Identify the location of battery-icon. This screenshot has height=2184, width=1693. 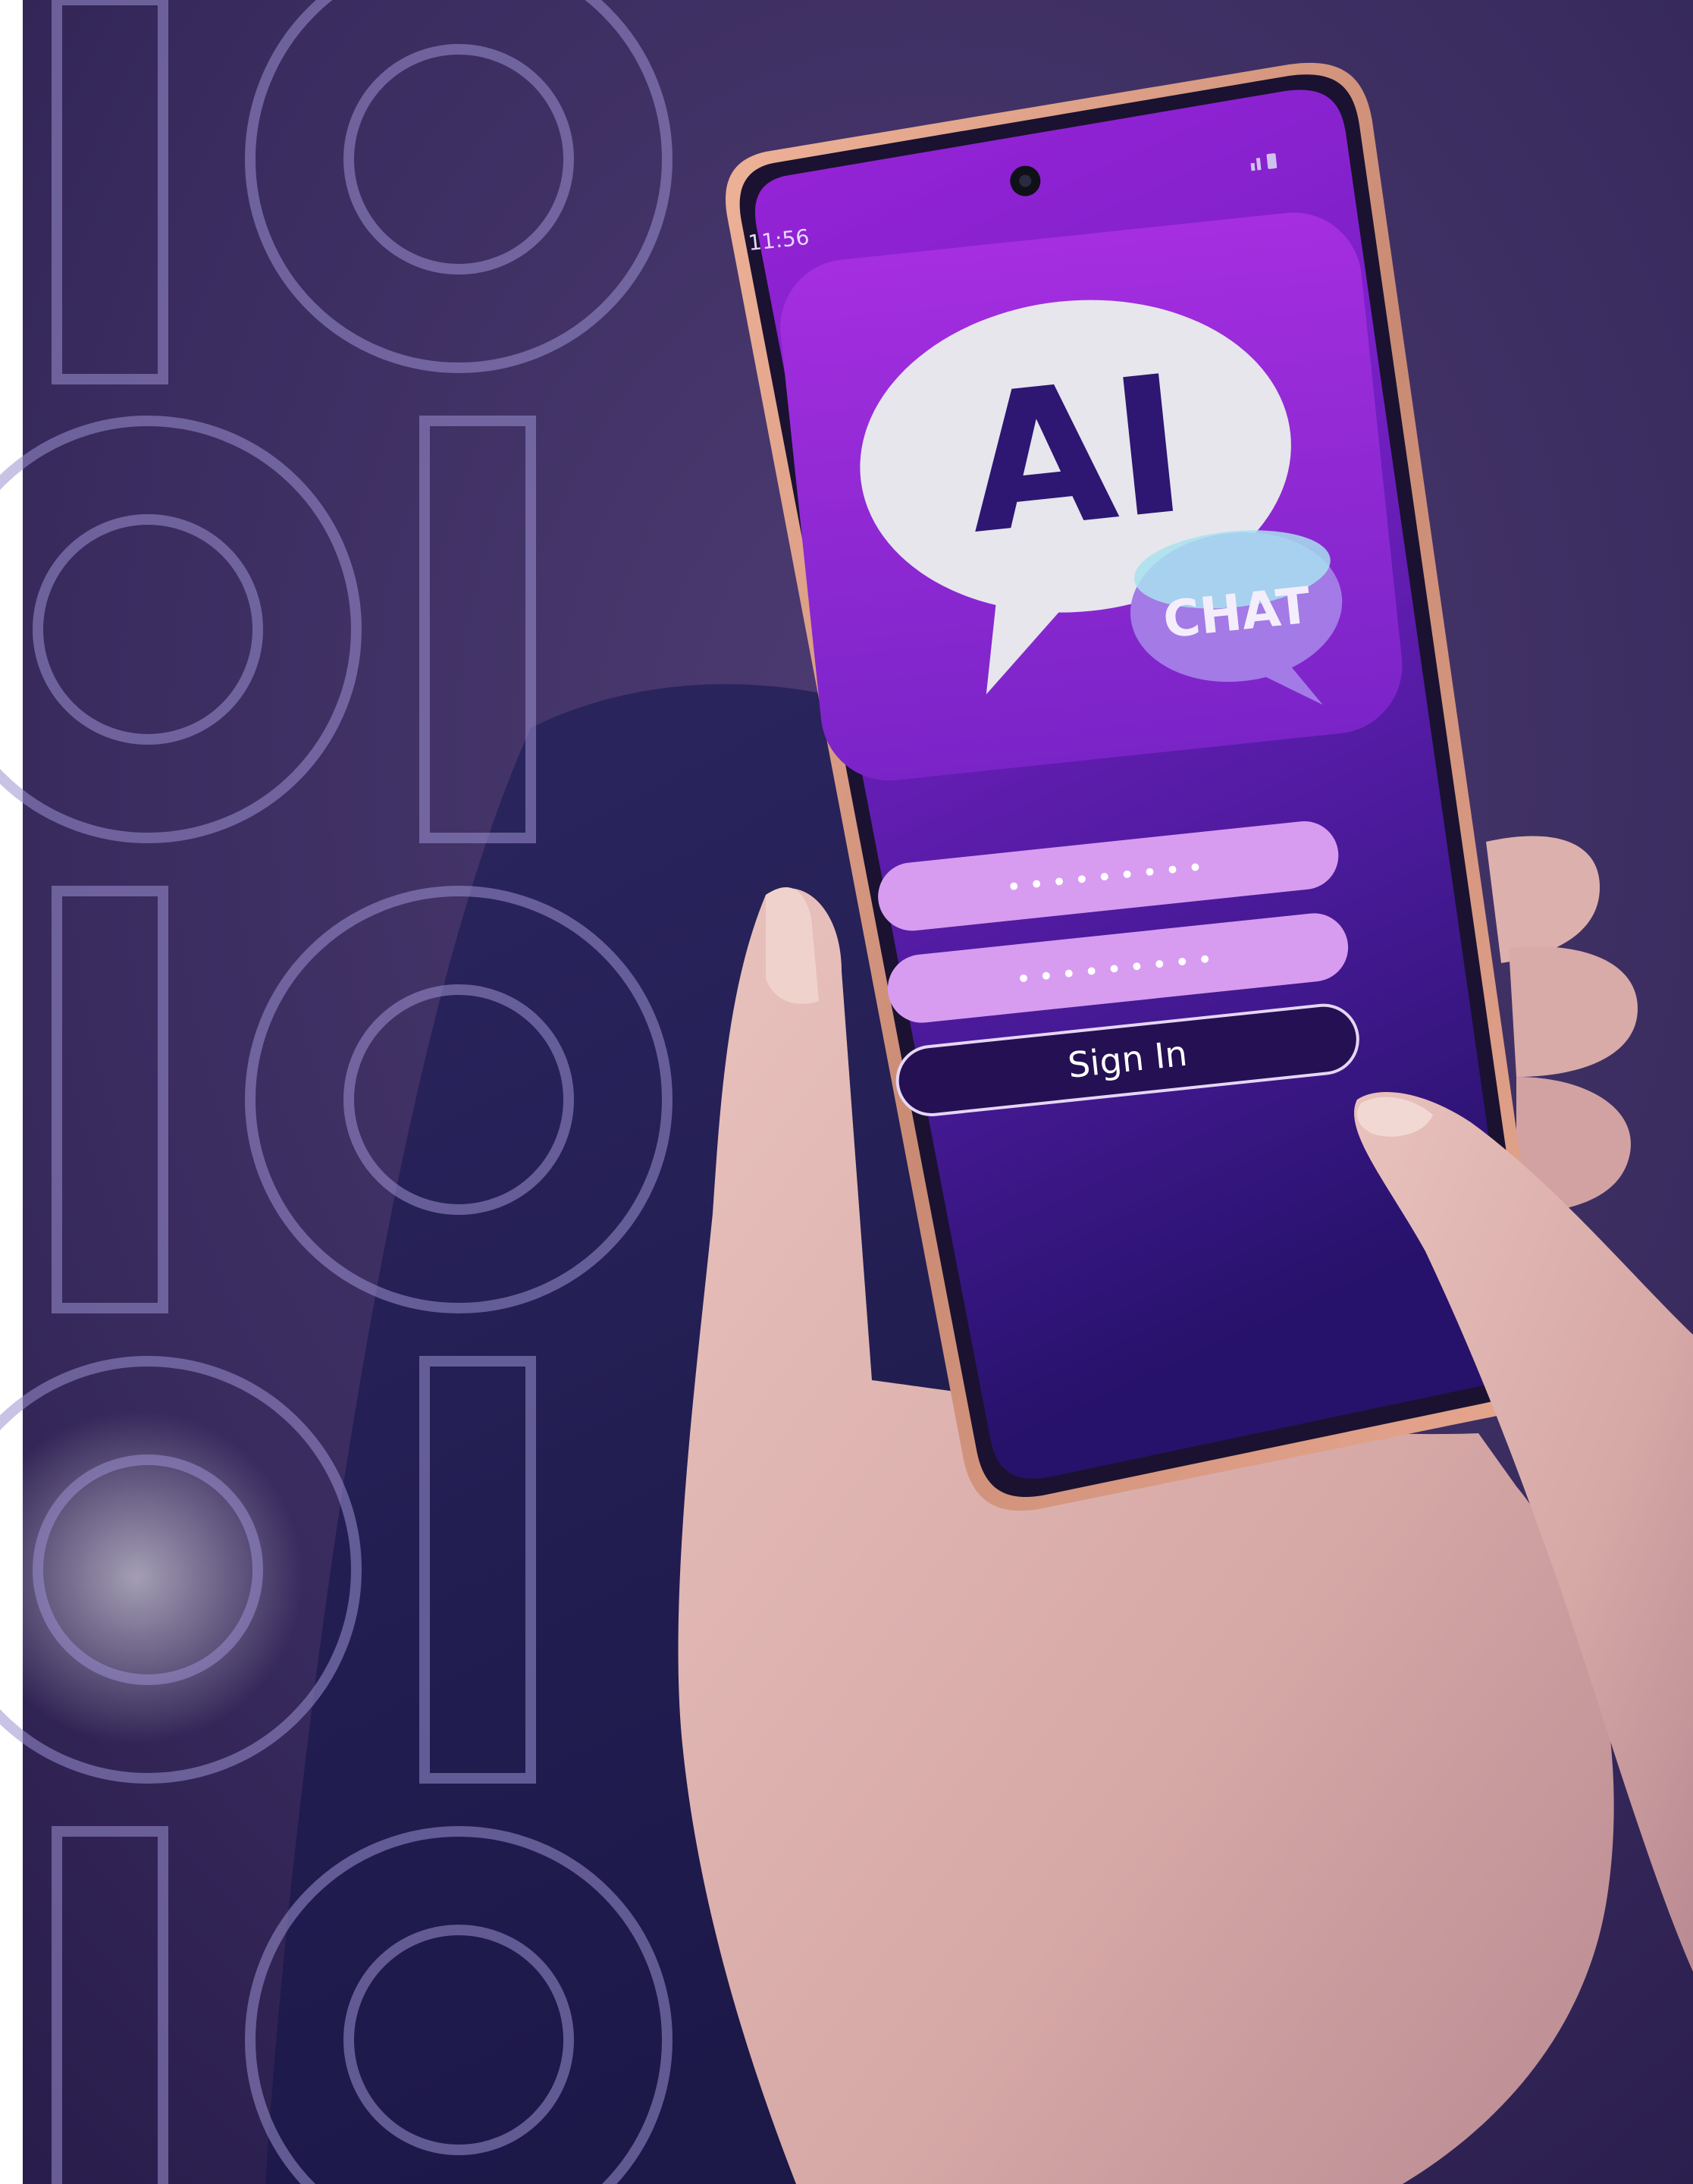
(1272, 161).